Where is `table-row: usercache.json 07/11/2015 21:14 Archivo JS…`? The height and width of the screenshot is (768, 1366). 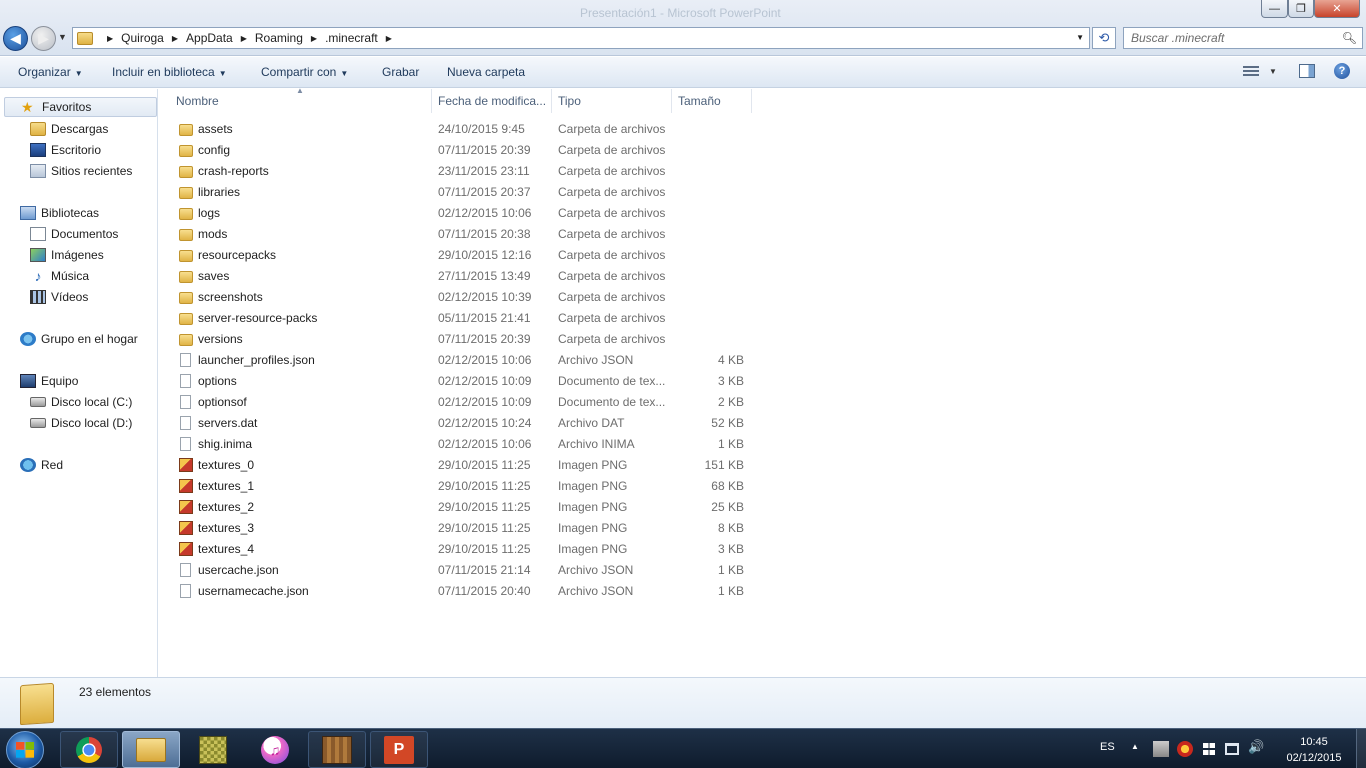
table-row: usercache.json 07/11/2015 21:14 Archivo JS… is located at coordinates (465, 570).